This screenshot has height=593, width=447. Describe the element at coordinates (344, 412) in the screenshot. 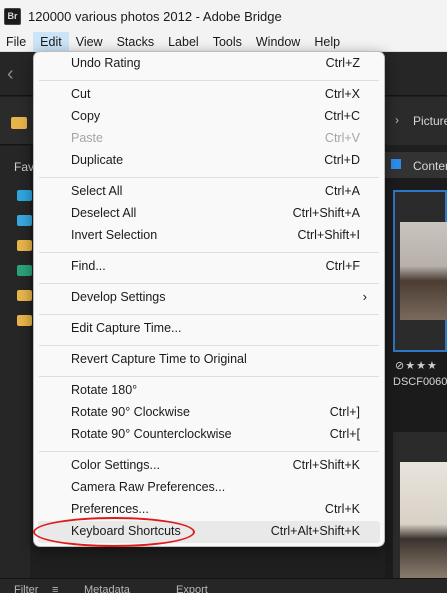

I see `menu-item-shortcut: Ctrl+]` at that location.